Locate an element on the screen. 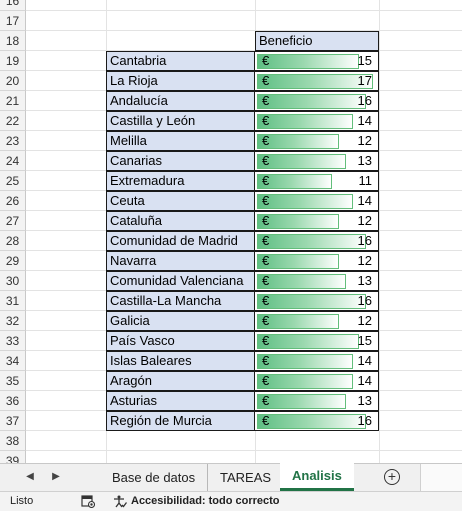 The width and height of the screenshot is (462, 515). row-header: 25 is located at coordinates (13, 181).